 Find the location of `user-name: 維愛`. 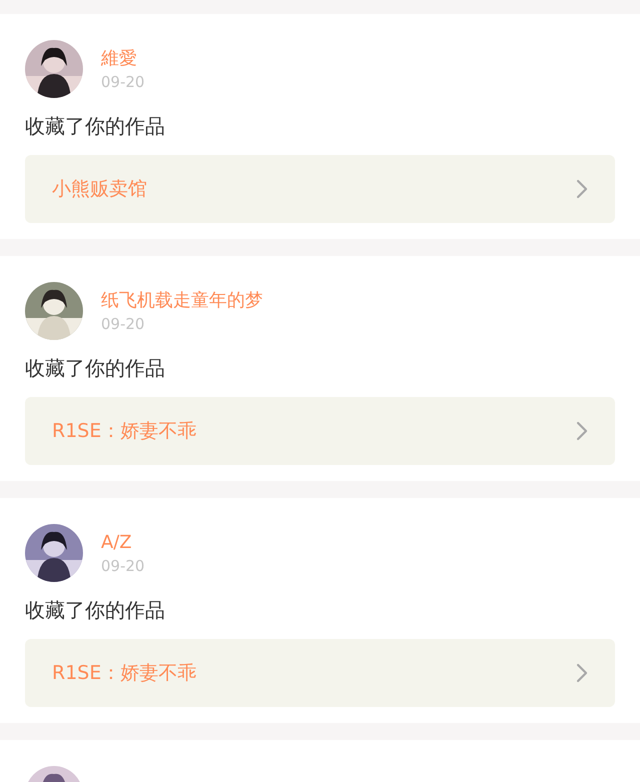

user-name: 維愛 is located at coordinates (123, 59).